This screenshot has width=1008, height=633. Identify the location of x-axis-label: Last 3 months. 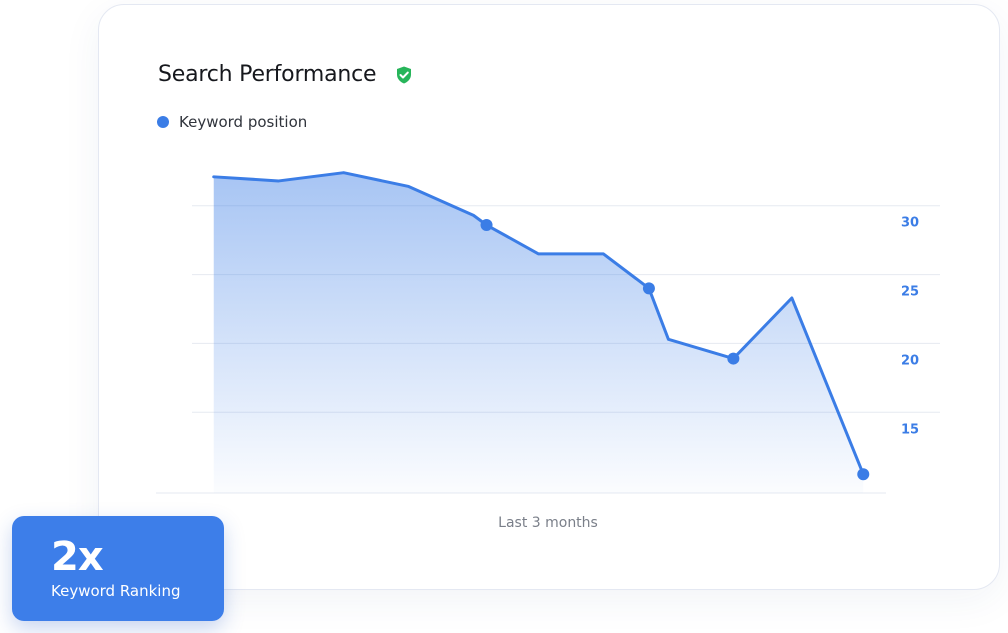
(548, 523).